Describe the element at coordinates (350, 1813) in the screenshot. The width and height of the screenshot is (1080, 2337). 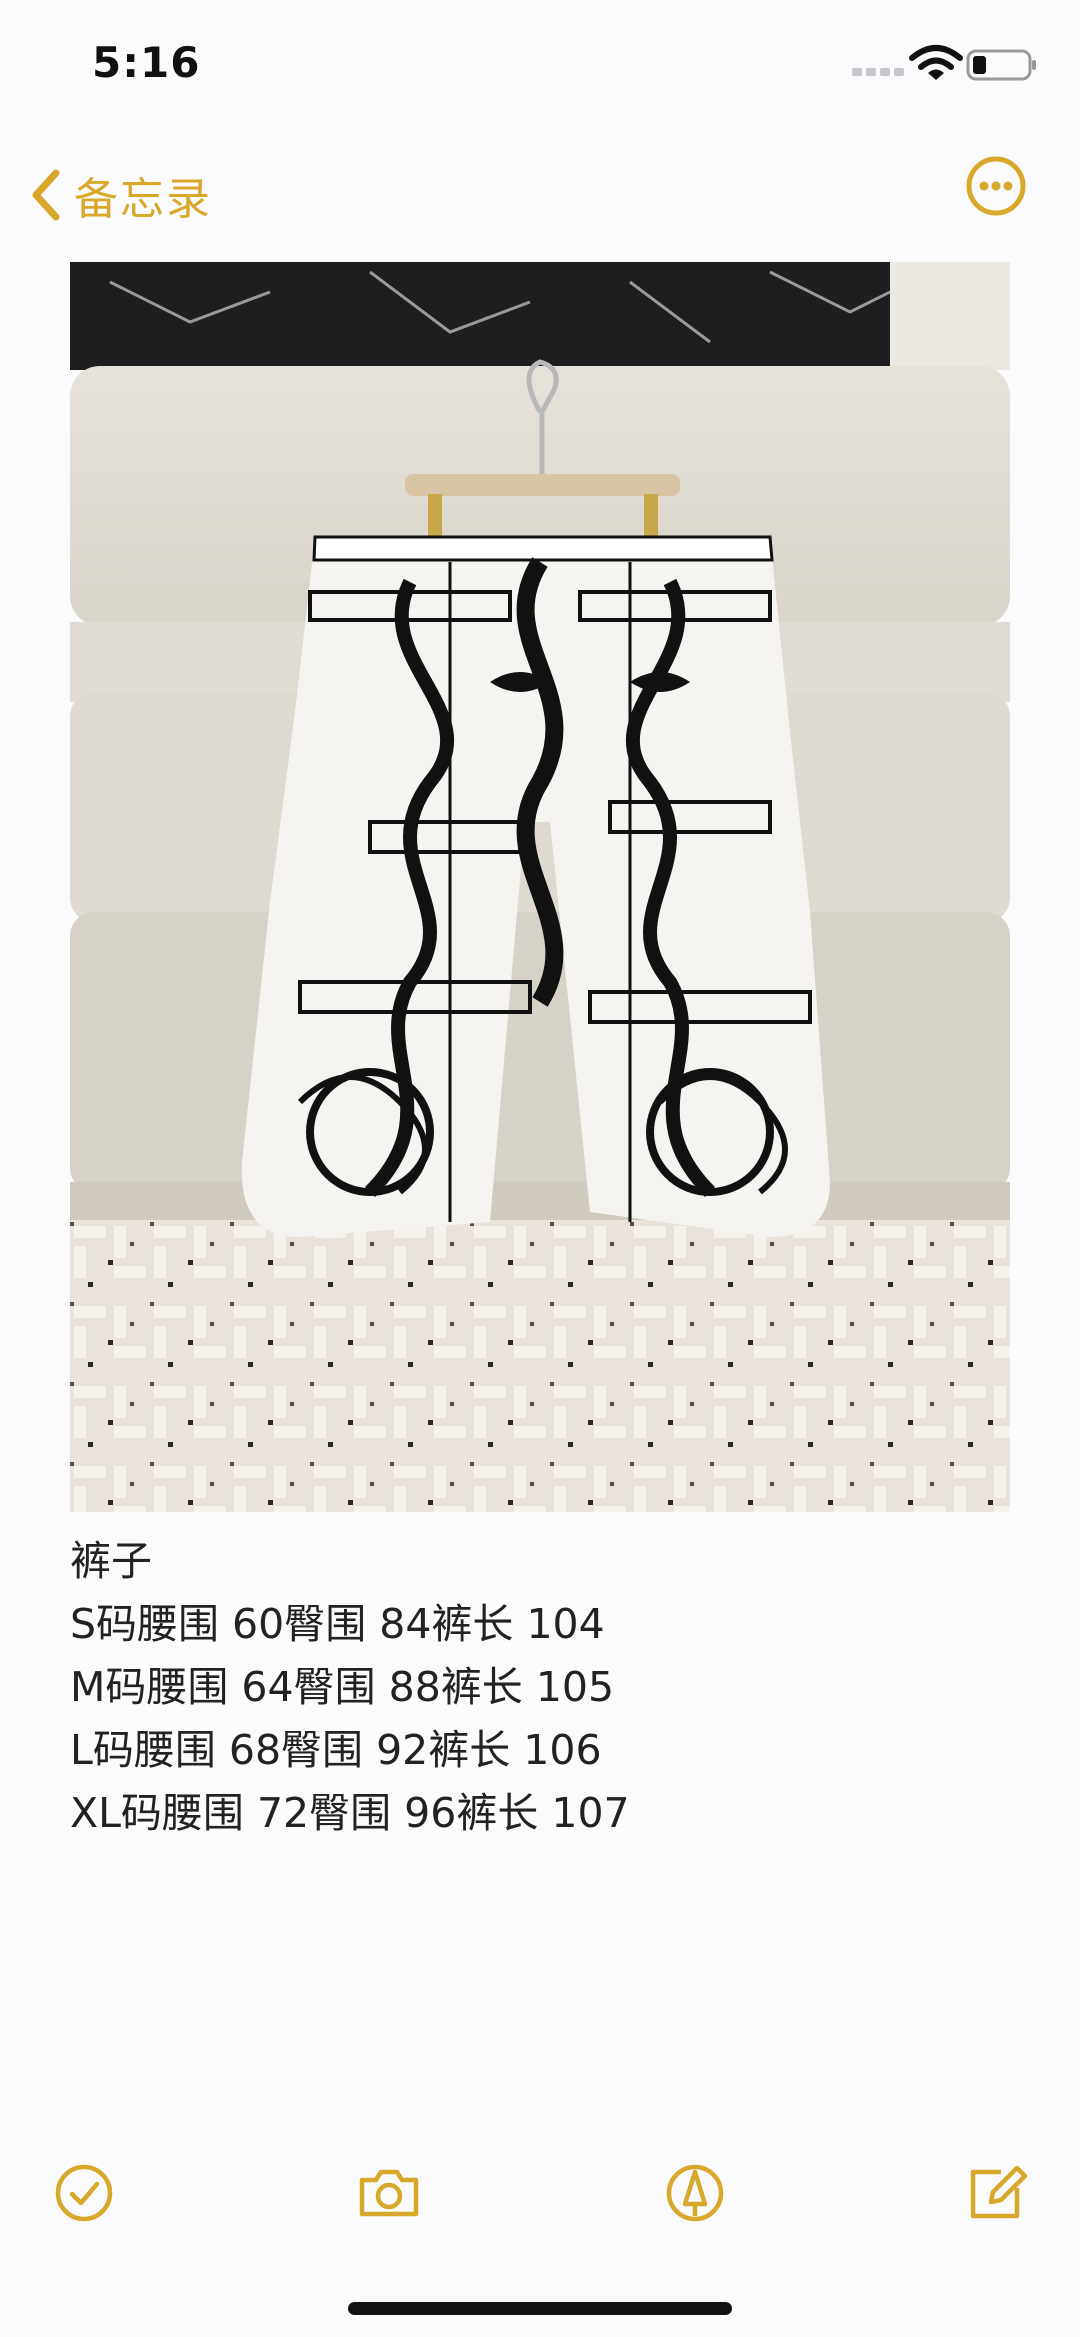
I see `note-line-size-xl: XL码腰围 72臀围 96裤长 107` at that location.